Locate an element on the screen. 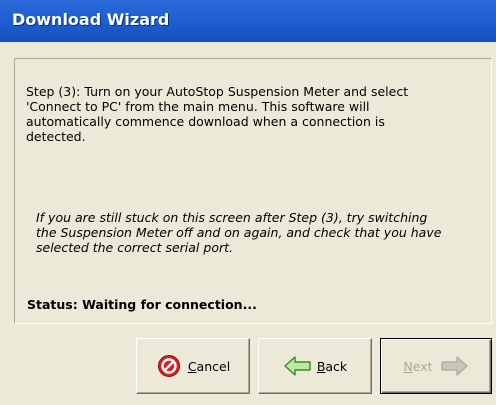  title-bar: Download Wizard is located at coordinates (248, 21).